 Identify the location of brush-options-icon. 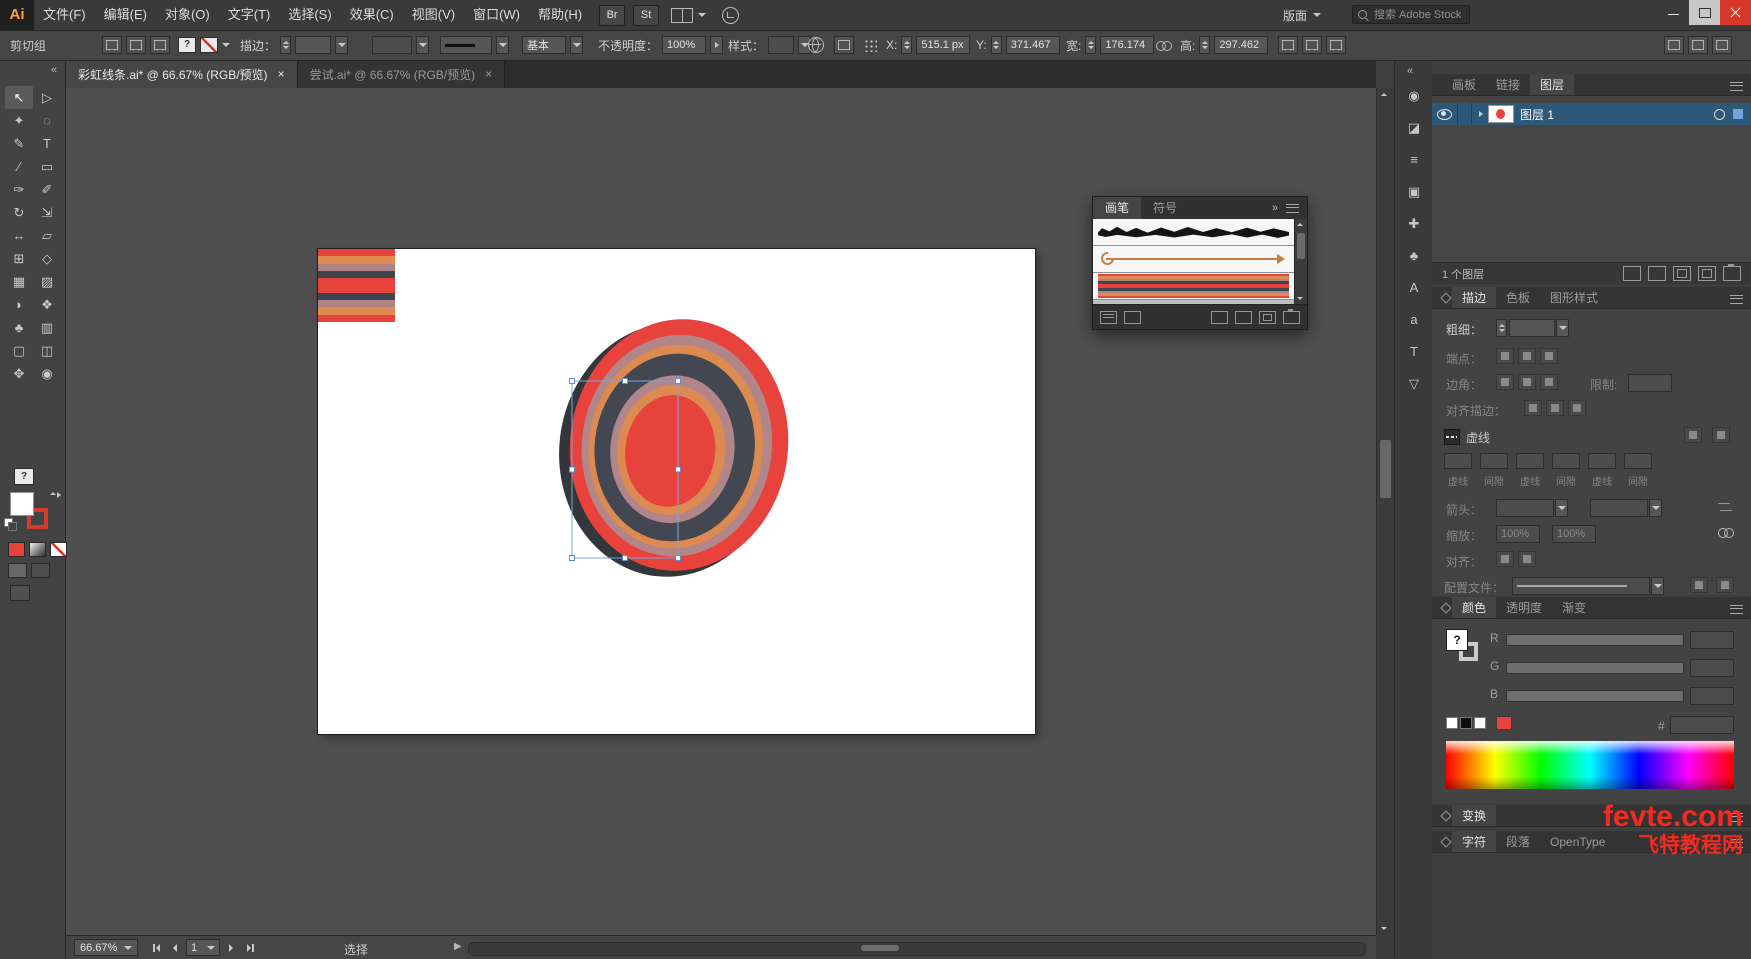
(1243, 317).